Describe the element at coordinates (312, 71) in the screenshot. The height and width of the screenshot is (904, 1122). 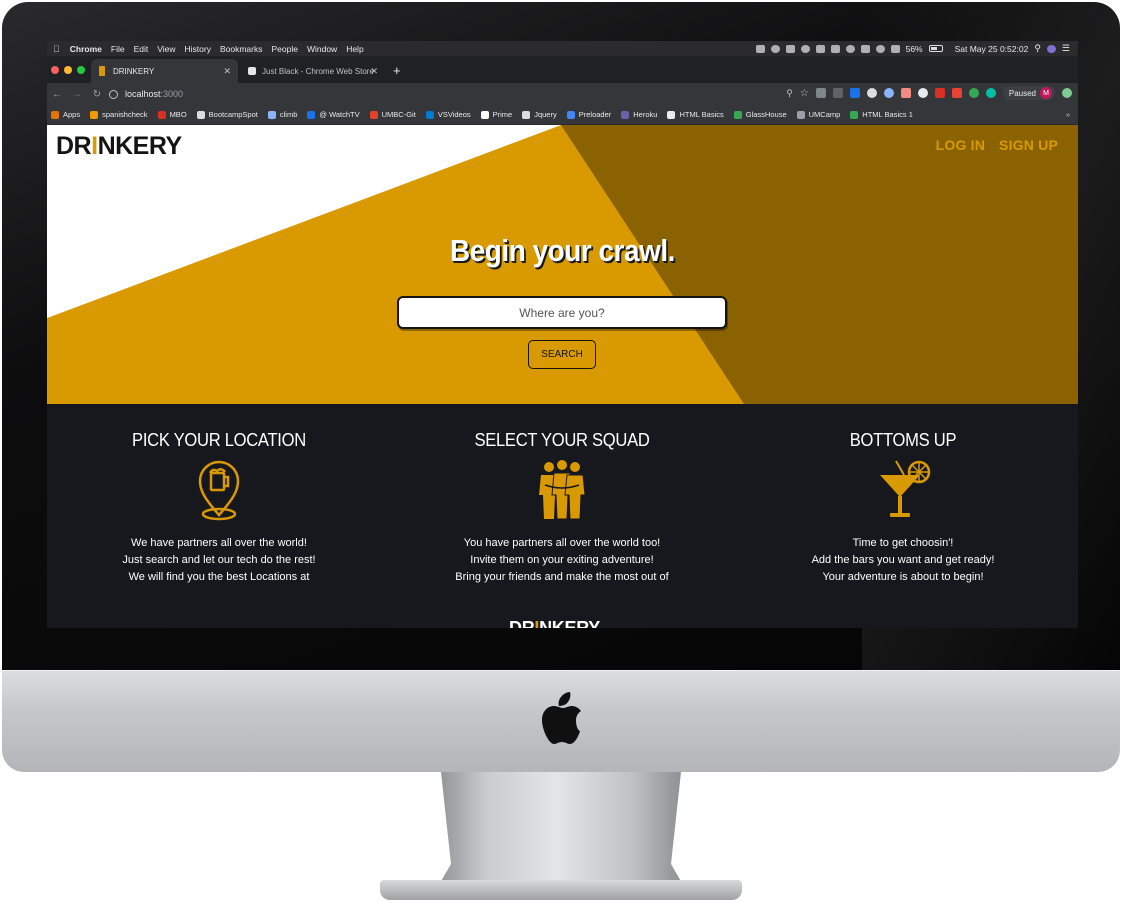
I see `tab-just-black: Just Black - Chrome Web Store ✕` at that location.